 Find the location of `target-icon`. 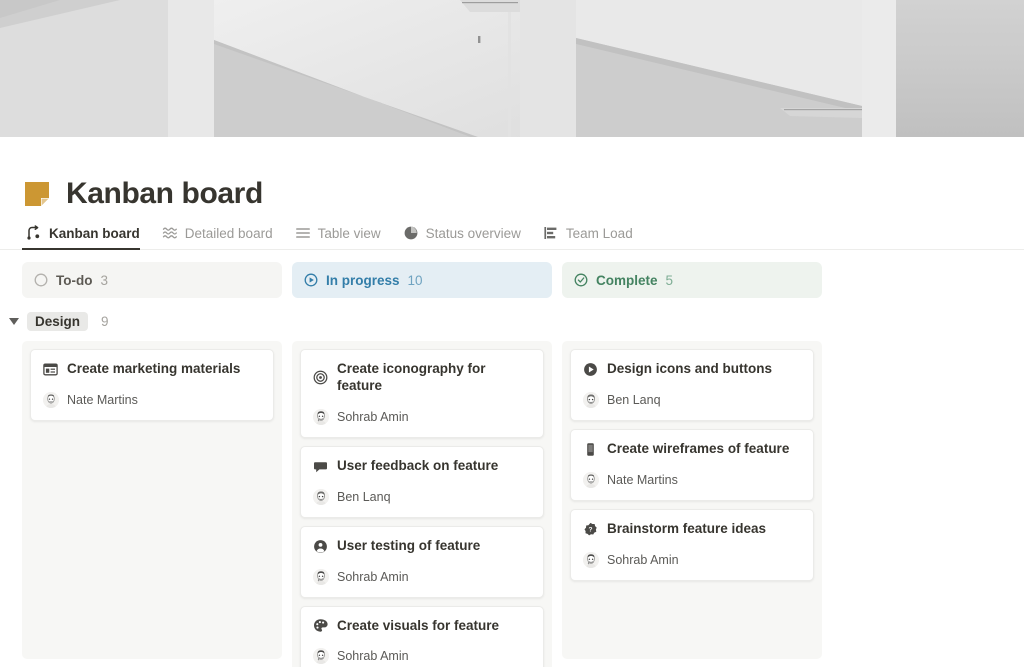

target-icon is located at coordinates (320, 377).